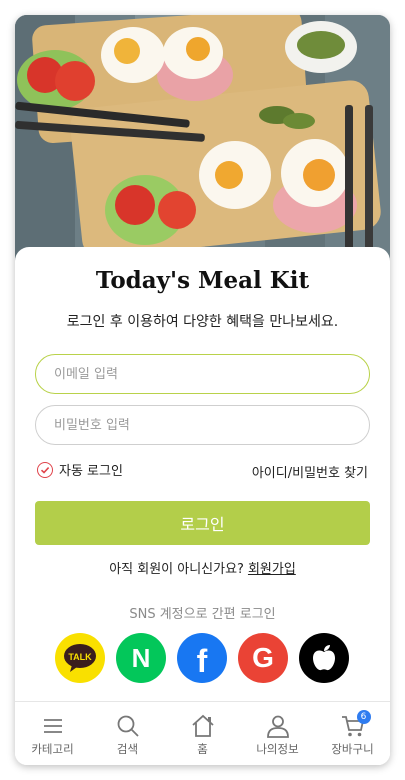 The height and width of the screenshot is (780, 405). Describe the element at coordinates (127, 749) in the screenshot. I see `tab-search-label: 검색` at that location.